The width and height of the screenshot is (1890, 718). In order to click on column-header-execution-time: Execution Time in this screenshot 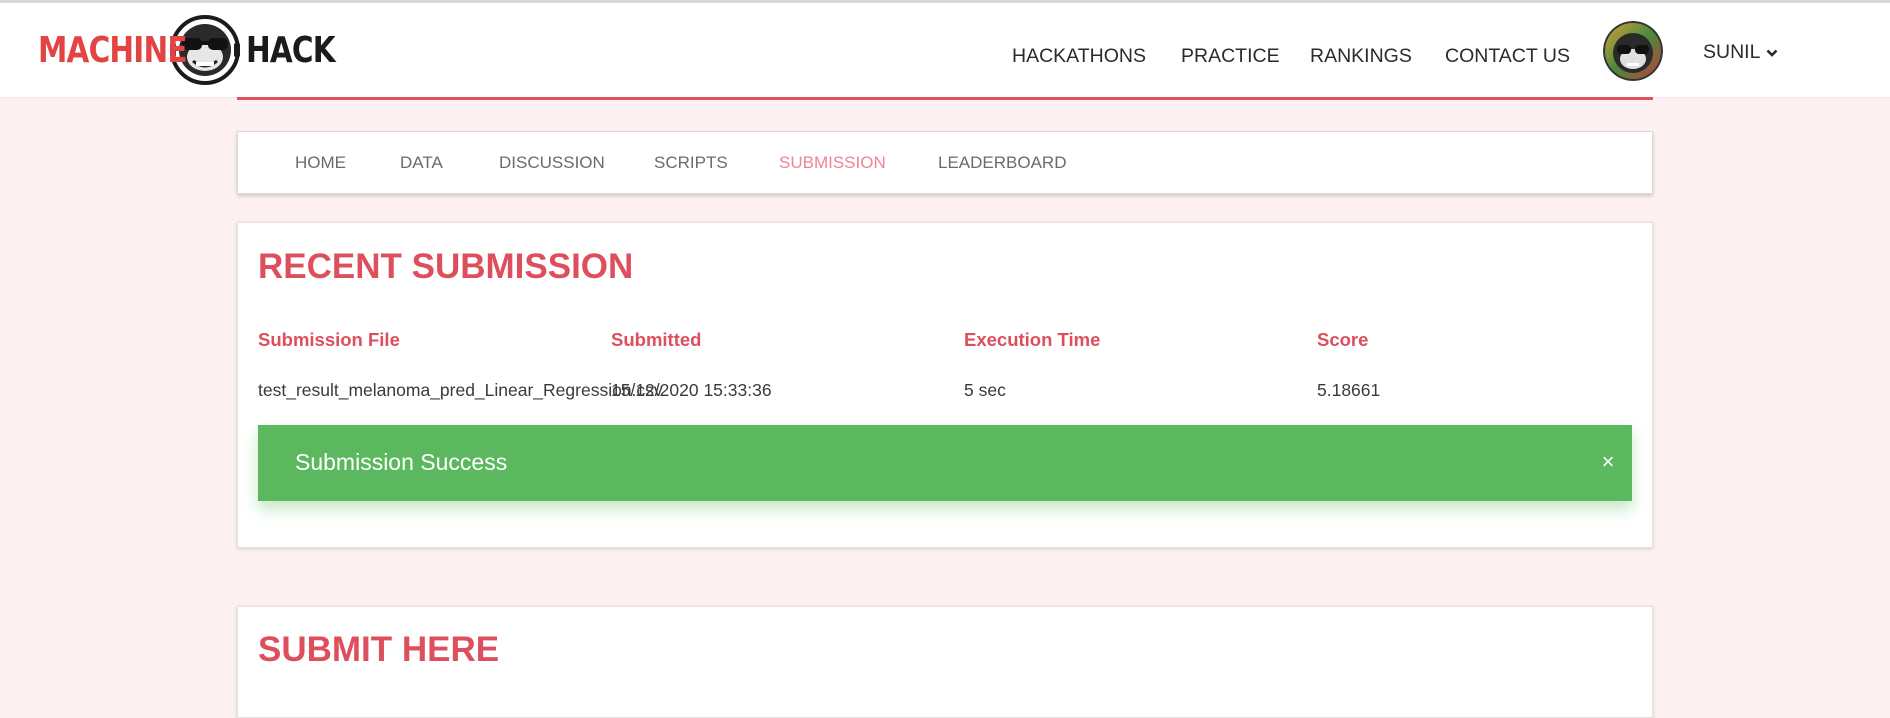, I will do `click(1032, 339)`.